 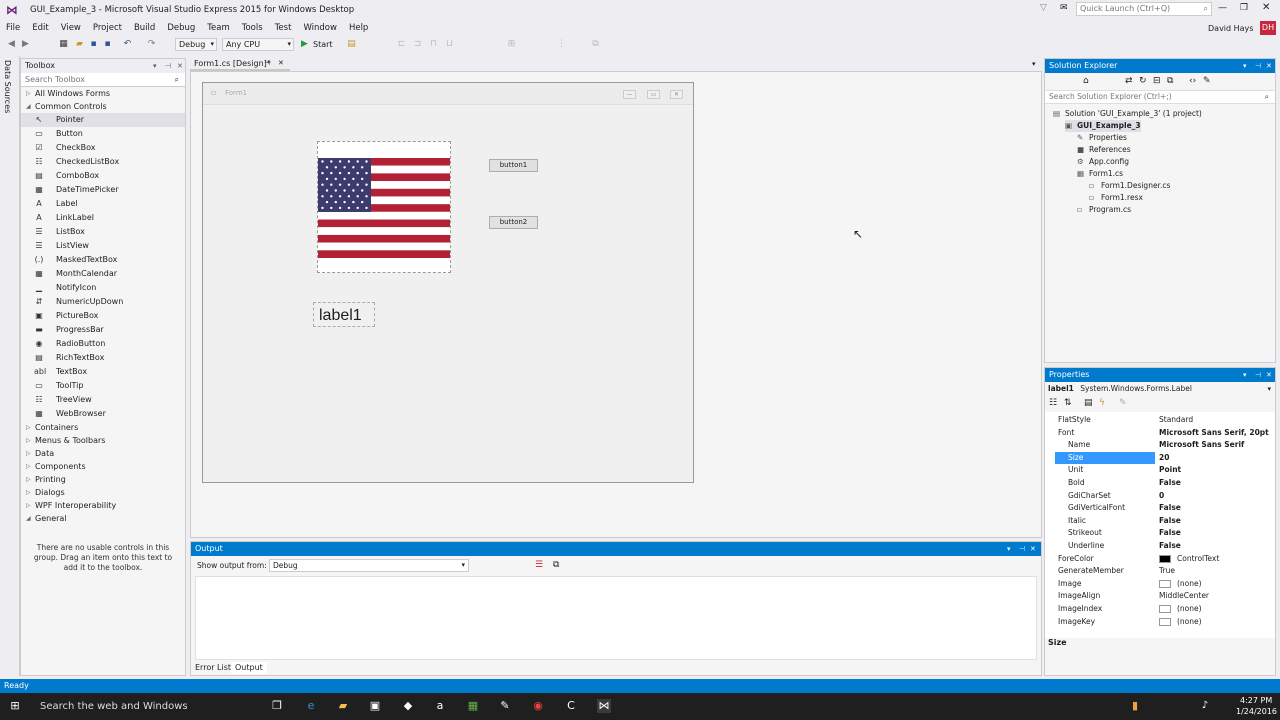 I want to click on toolbox-item-combobox: ▤ ComboBox, so click(x=103, y=176).